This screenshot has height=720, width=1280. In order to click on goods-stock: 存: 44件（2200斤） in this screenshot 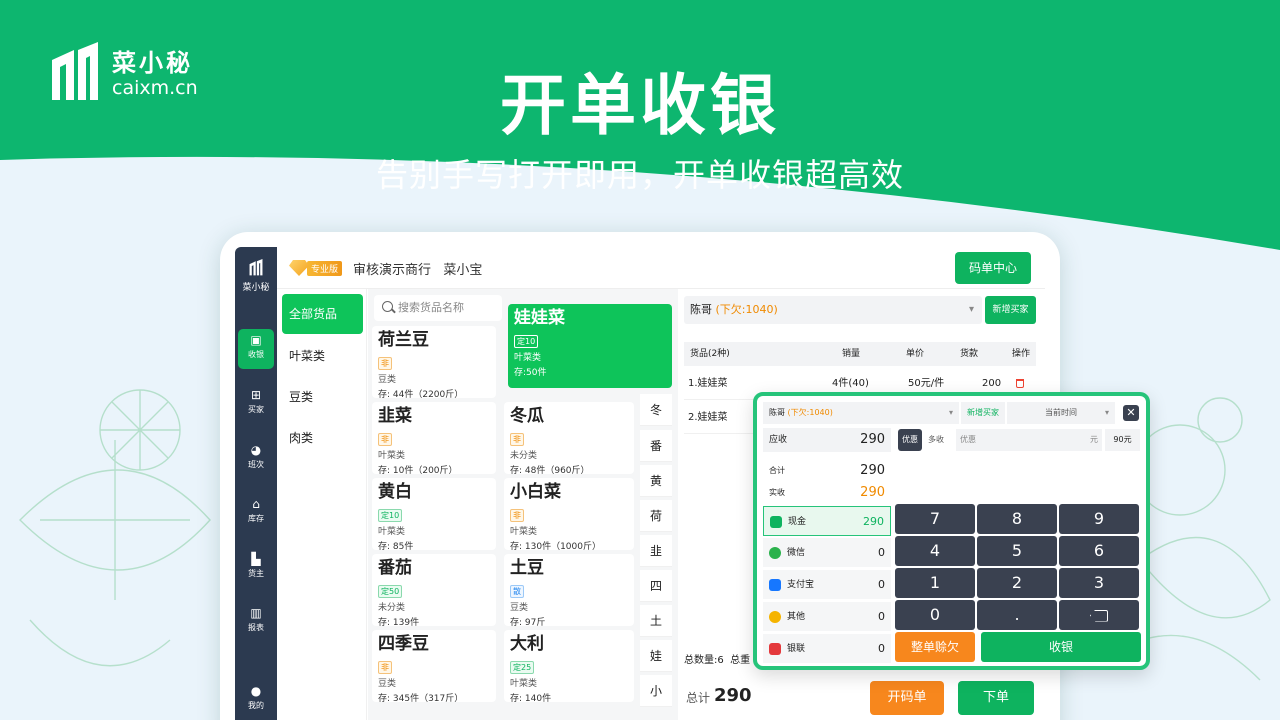, I will do `click(421, 395)`.